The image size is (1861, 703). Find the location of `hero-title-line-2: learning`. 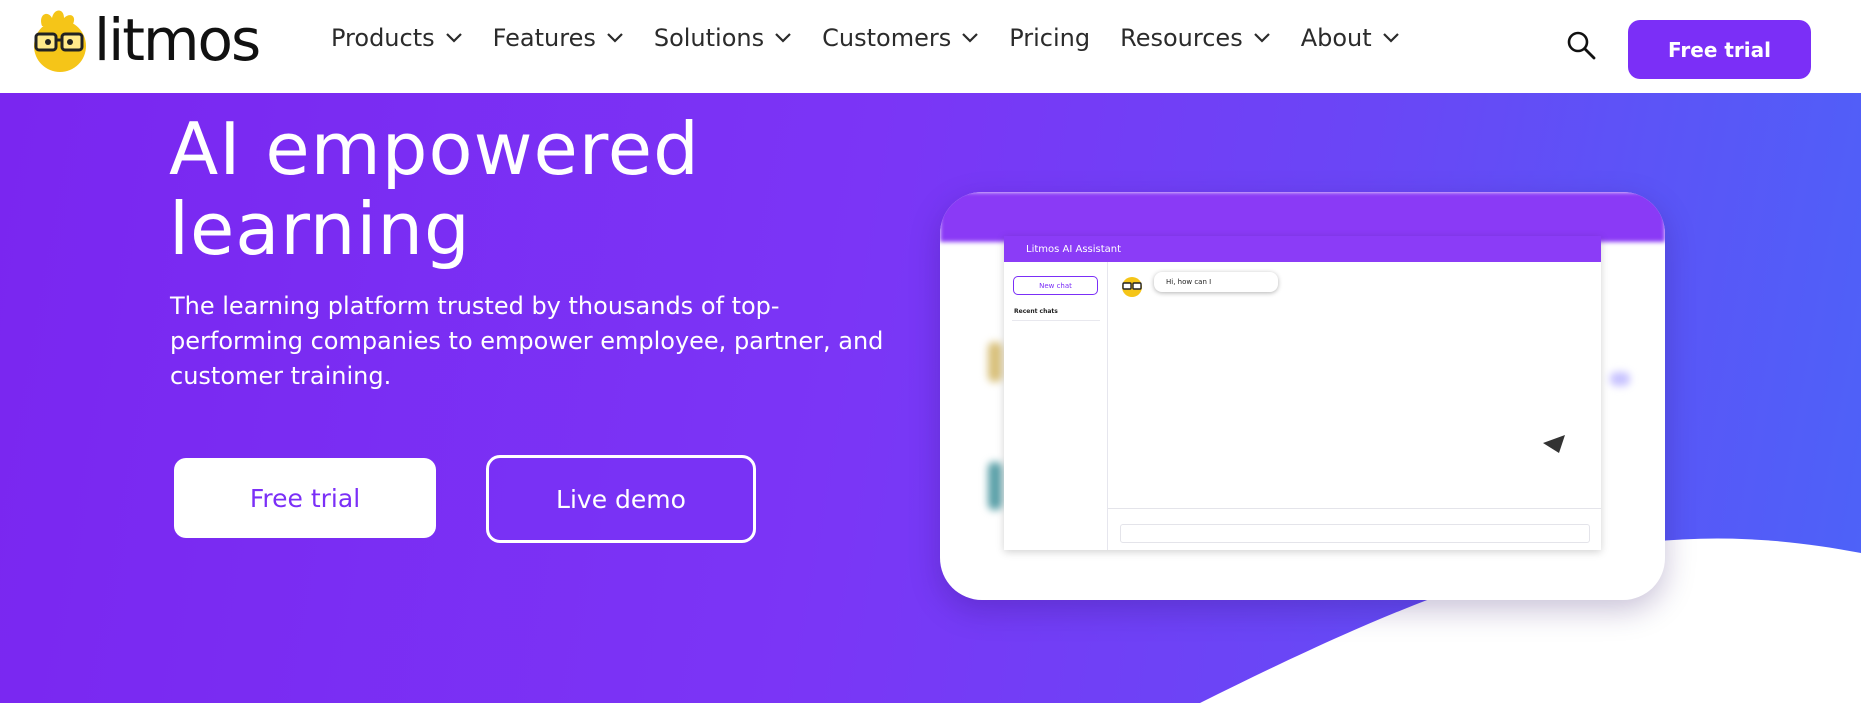

hero-title-line-2: learning is located at coordinates (320, 229).